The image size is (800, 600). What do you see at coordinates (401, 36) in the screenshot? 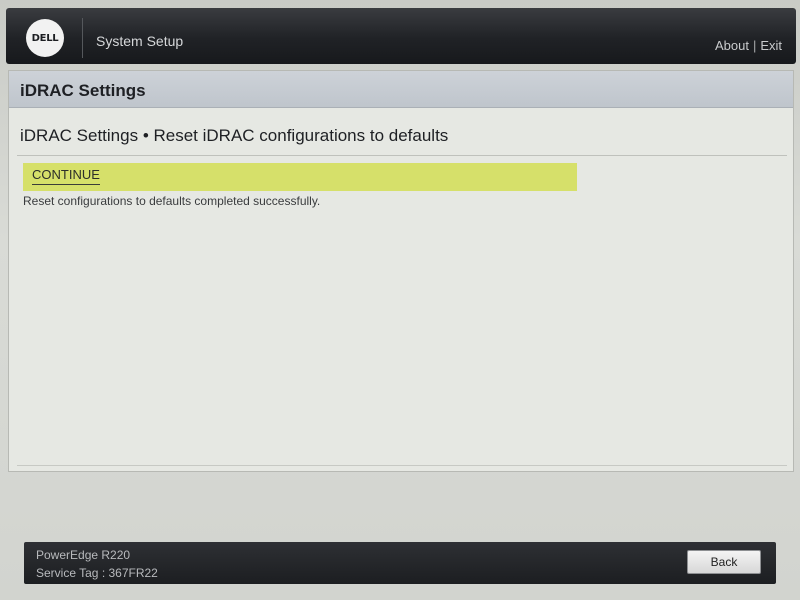
I see `top-header-bar: DELL System Setup About | Exit` at bounding box center [401, 36].